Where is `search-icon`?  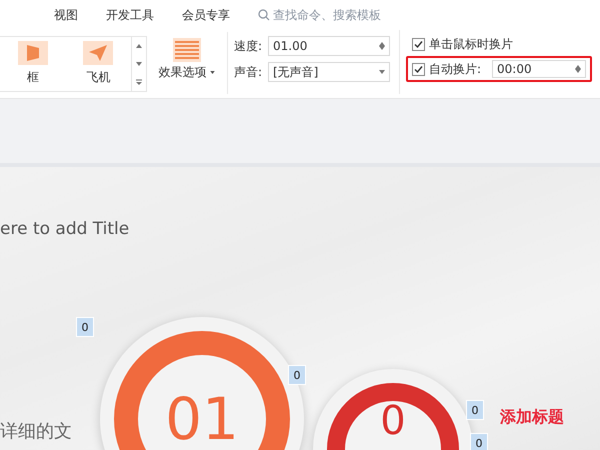
search-icon is located at coordinates (264, 15).